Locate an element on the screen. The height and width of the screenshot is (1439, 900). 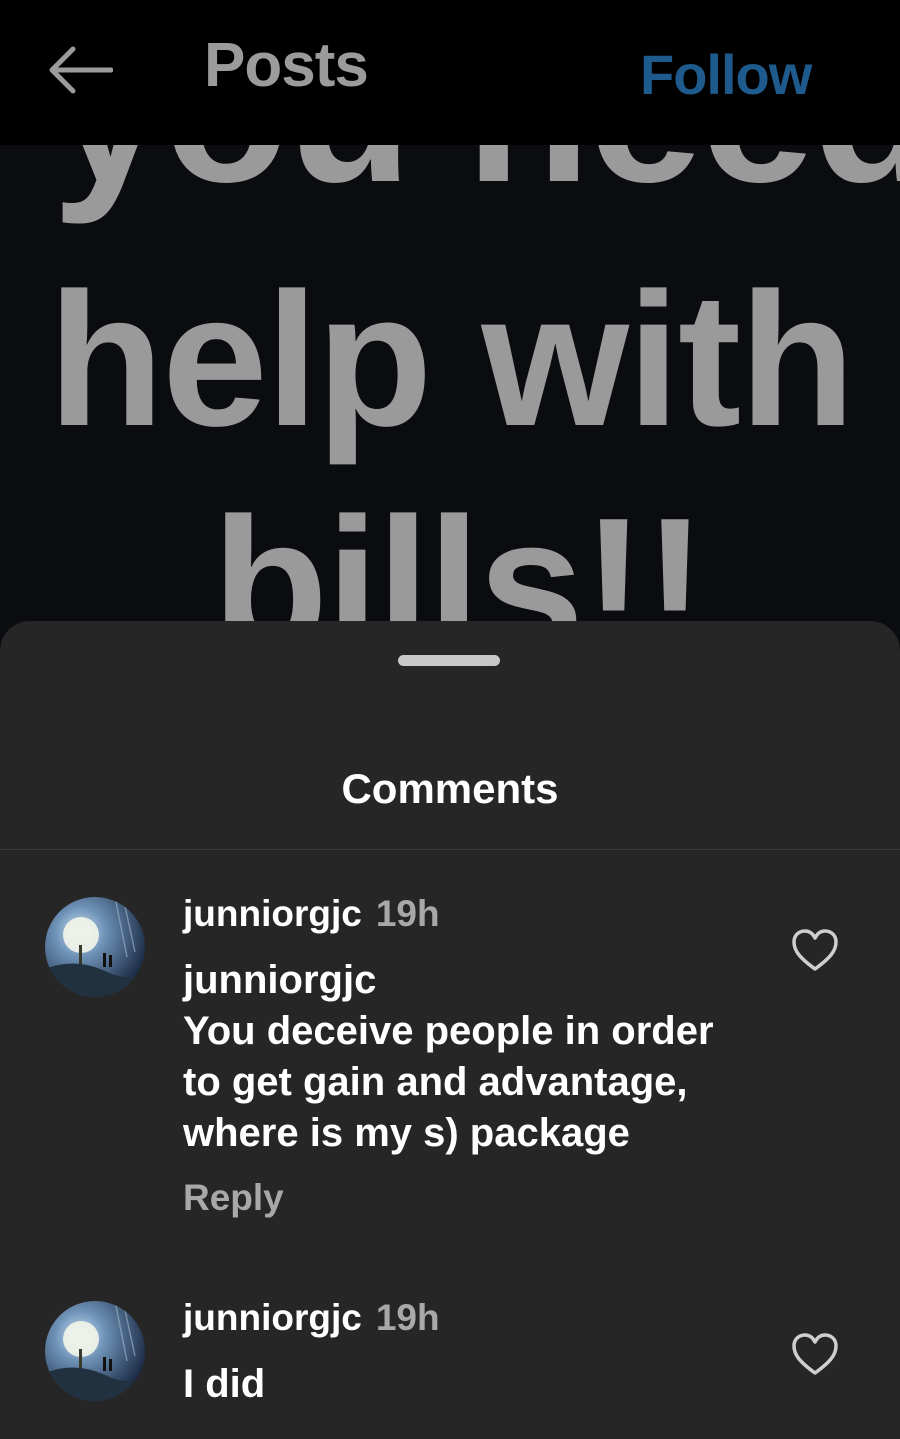
comment-text-line: I did is located at coordinates (224, 1384).